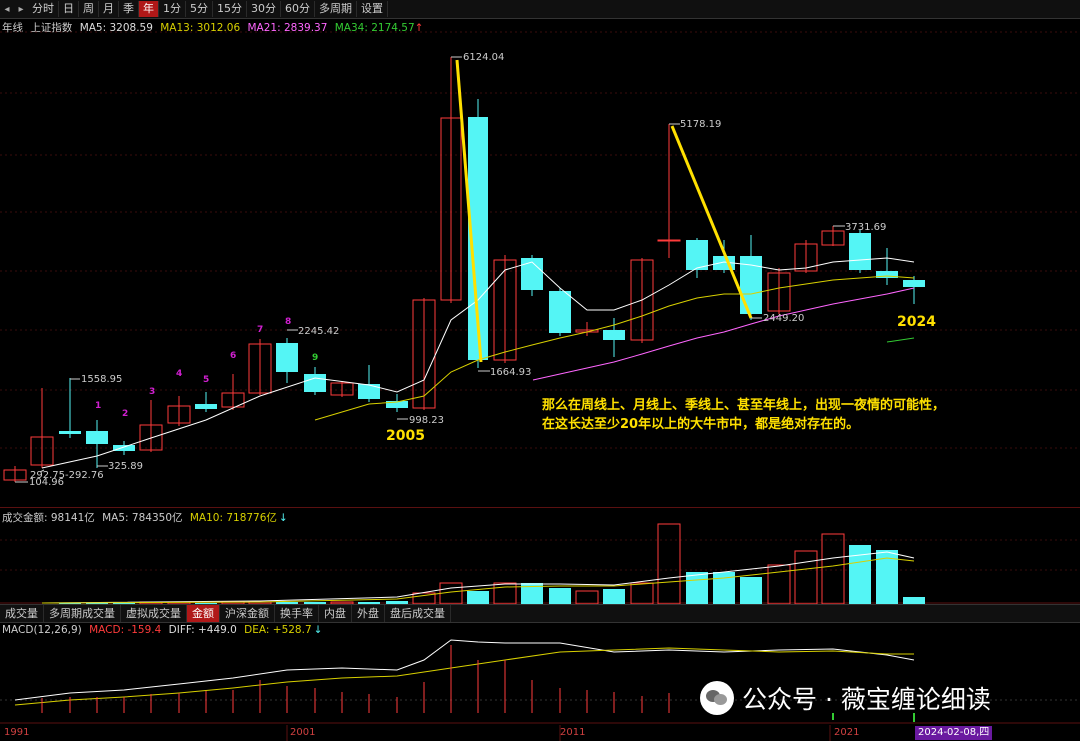  I want to click on indicator-tab: 盘后成交量, so click(418, 613).